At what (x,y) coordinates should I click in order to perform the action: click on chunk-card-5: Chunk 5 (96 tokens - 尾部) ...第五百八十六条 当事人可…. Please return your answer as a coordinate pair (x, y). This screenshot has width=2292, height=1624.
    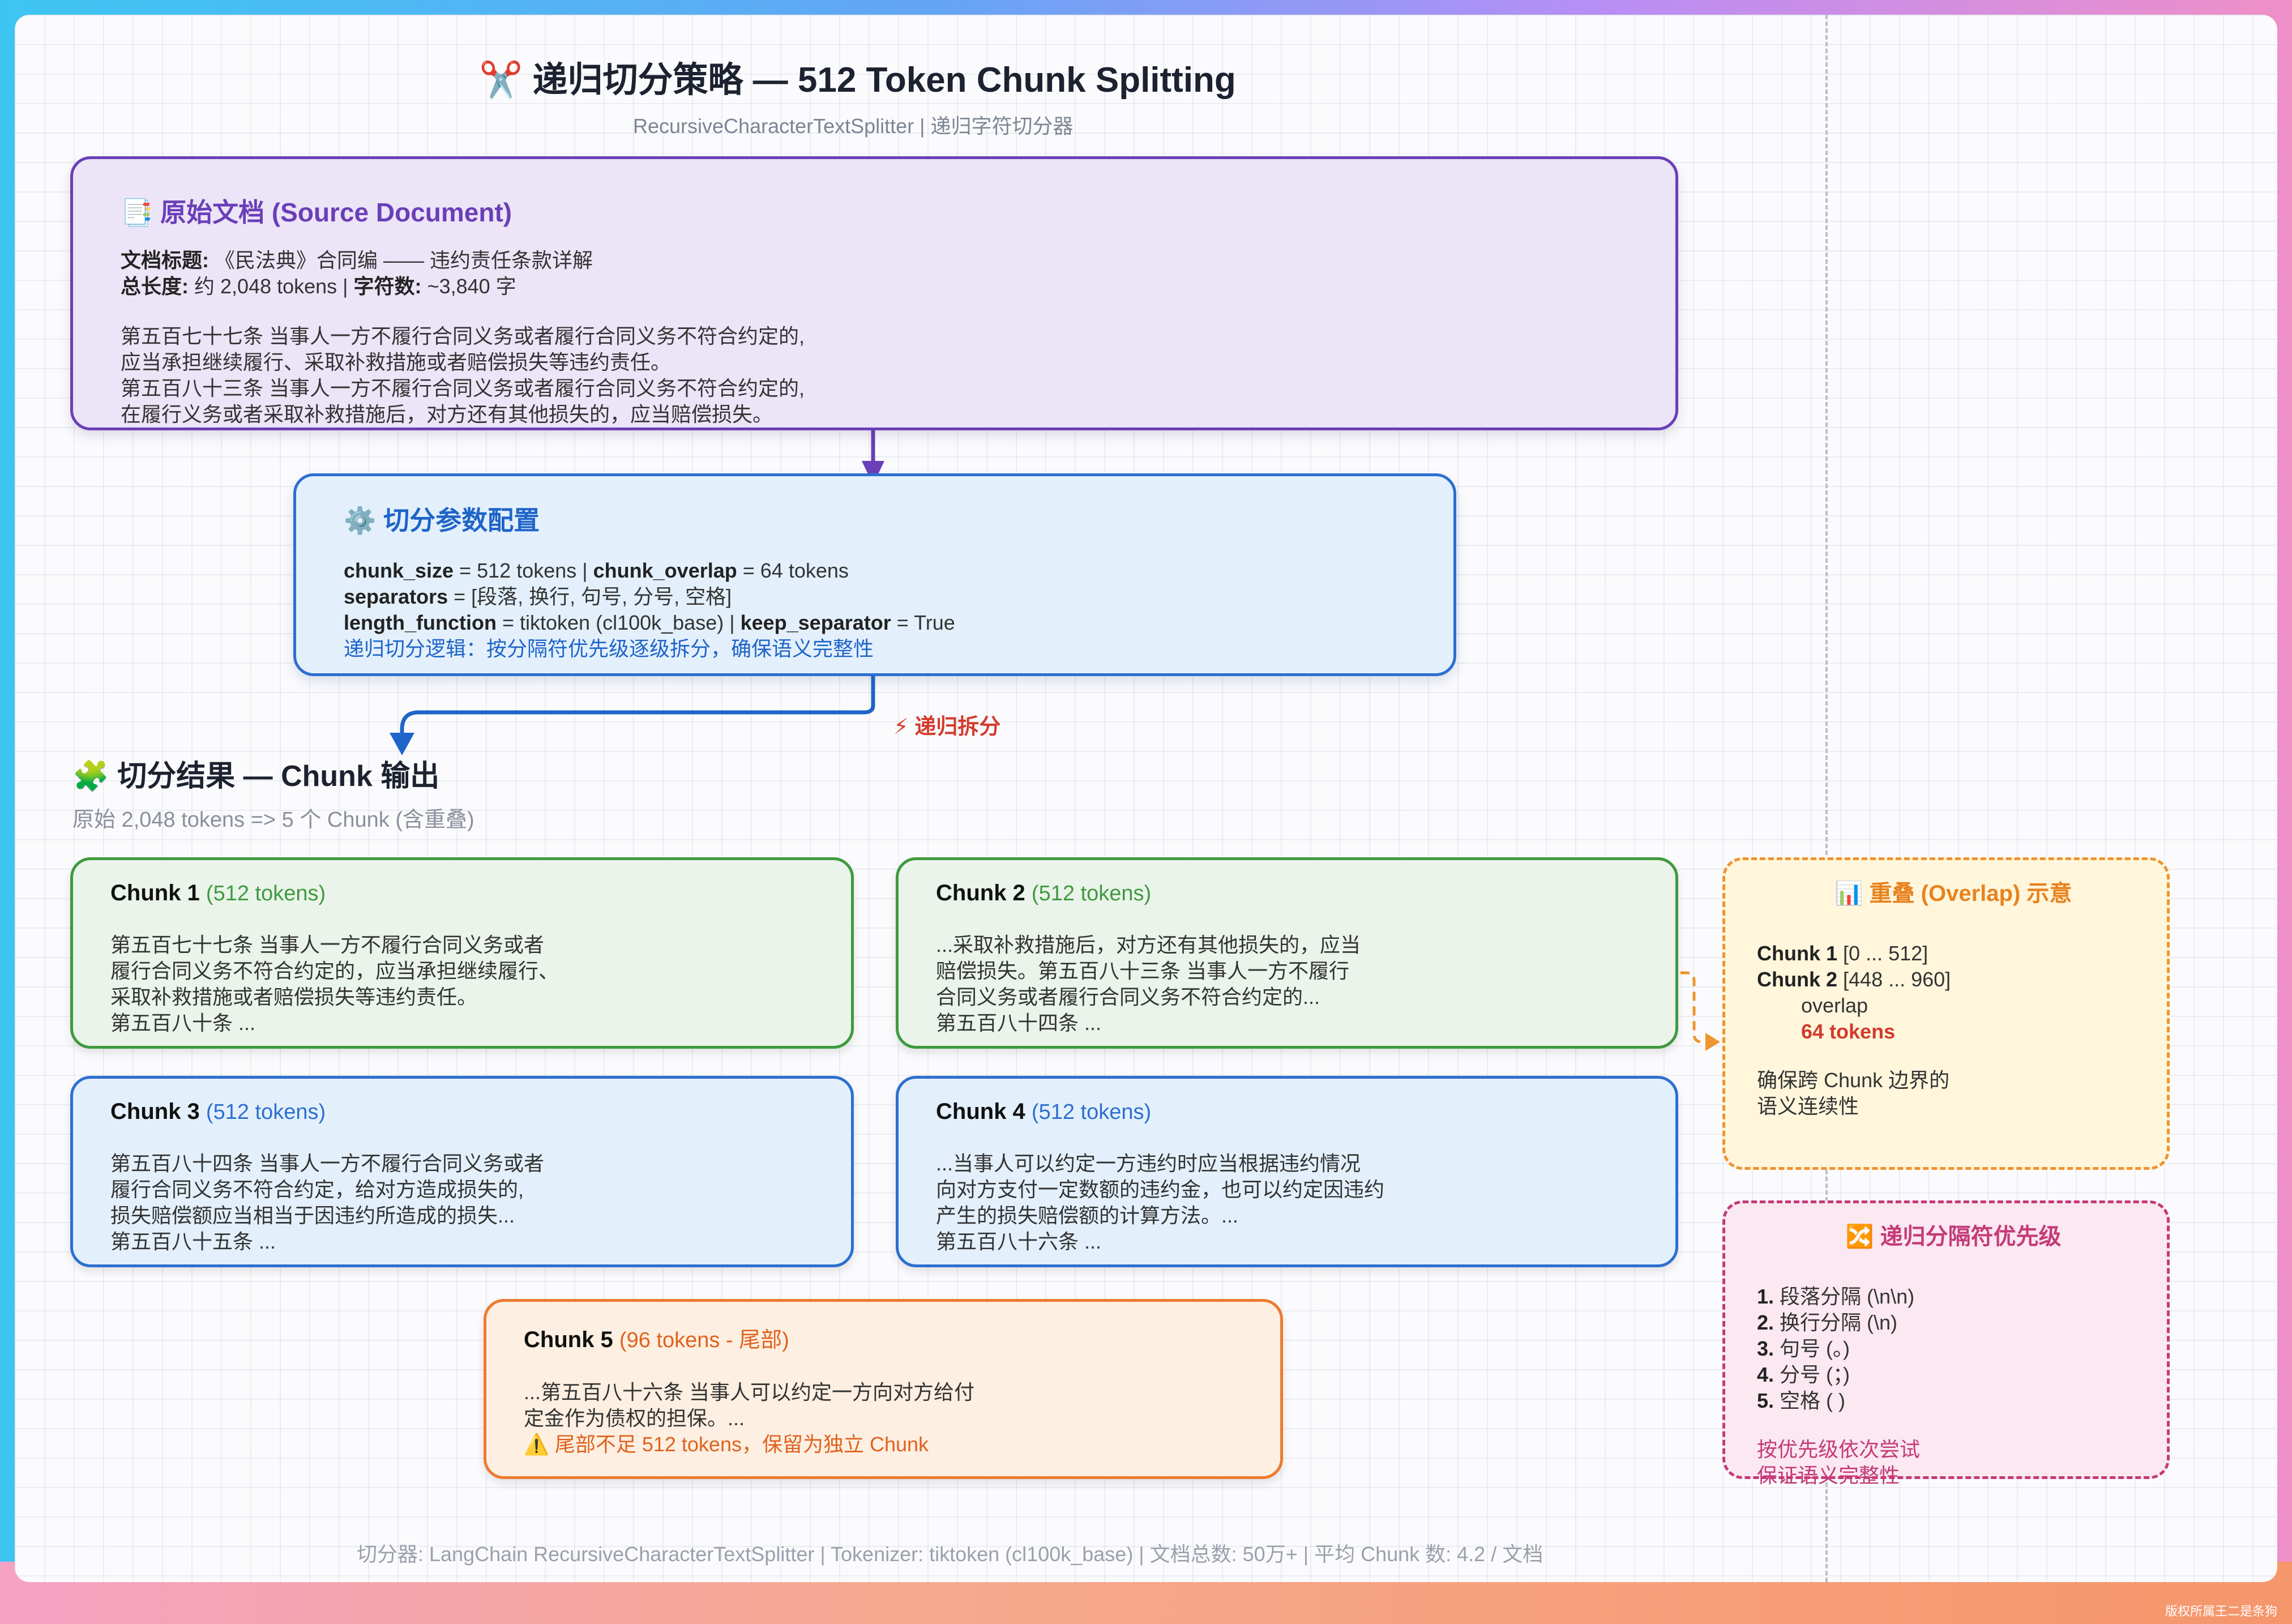
    Looking at the image, I should click on (883, 1389).